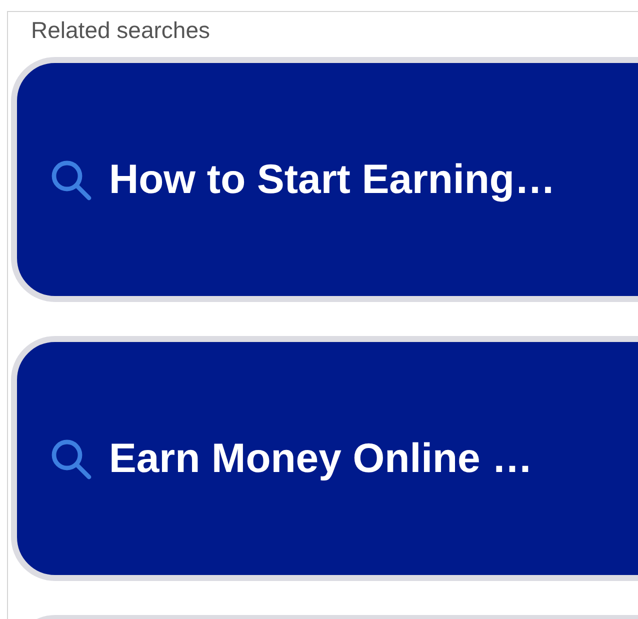 The image size is (638, 619). What do you see at coordinates (120, 30) in the screenshot?
I see `section-heading: Related searches` at bounding box center [120, 30].